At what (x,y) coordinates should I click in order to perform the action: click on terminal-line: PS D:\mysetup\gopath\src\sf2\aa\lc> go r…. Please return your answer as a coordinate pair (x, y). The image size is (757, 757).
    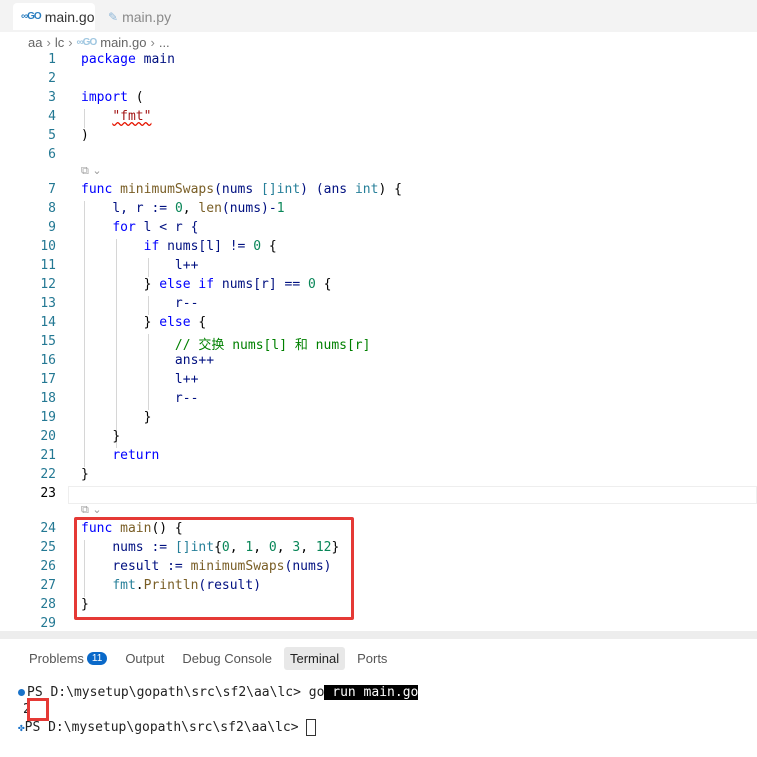
    Looking at the image, I should click on (218, 692).